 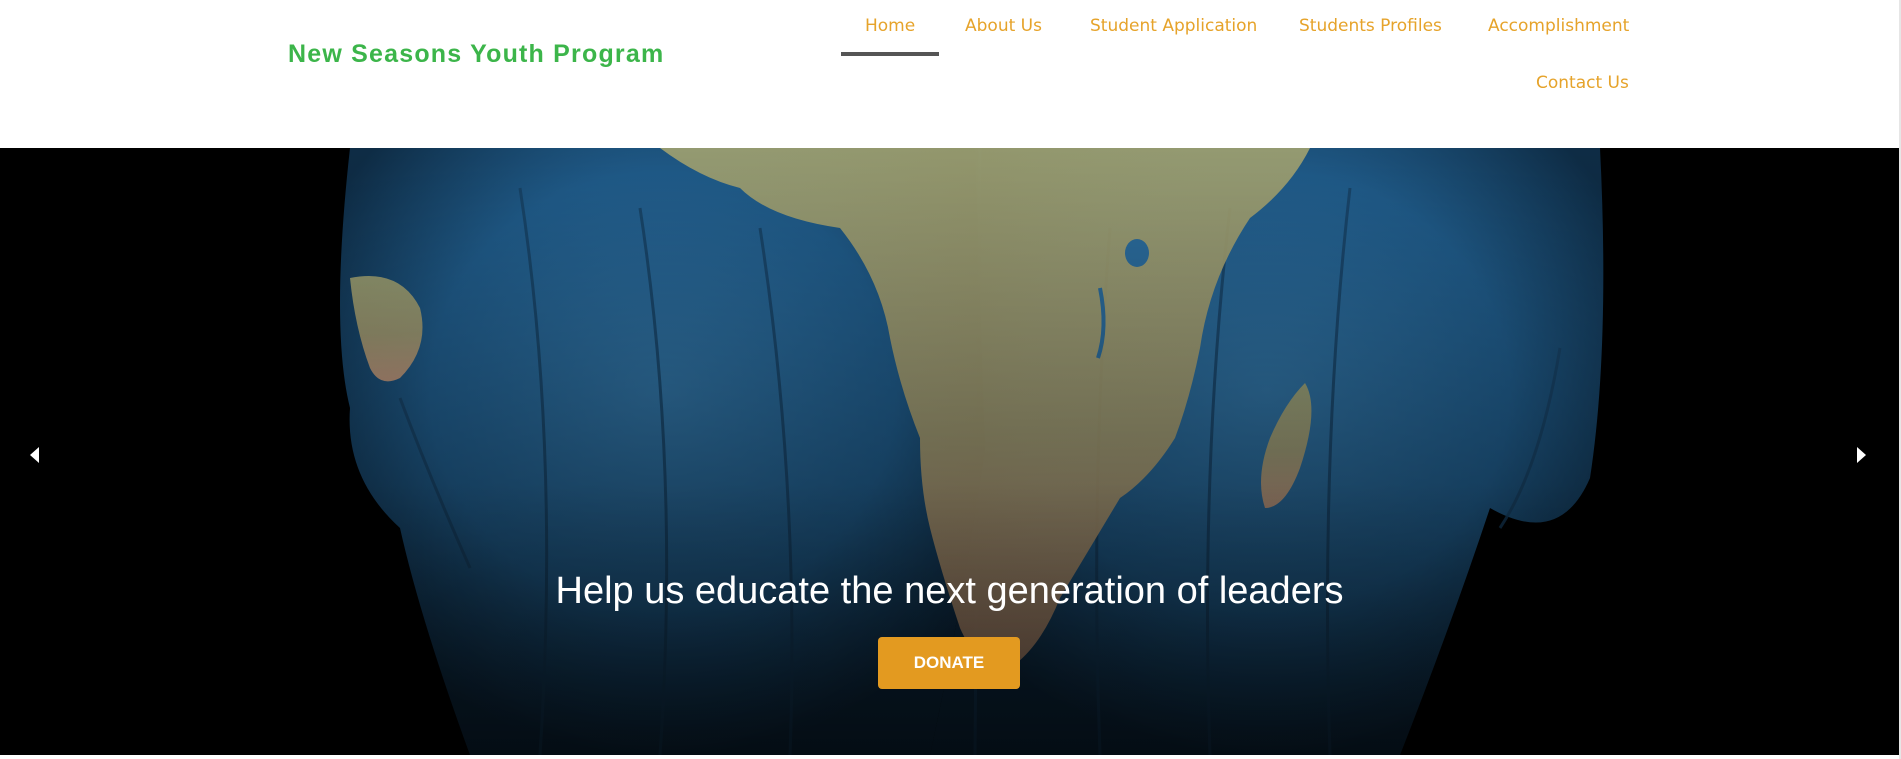 What do you see at coordinates (1173, 26) in the screenshot?
I see `nav-item-student-application: Student Application` at bounding box center [1173, 26].